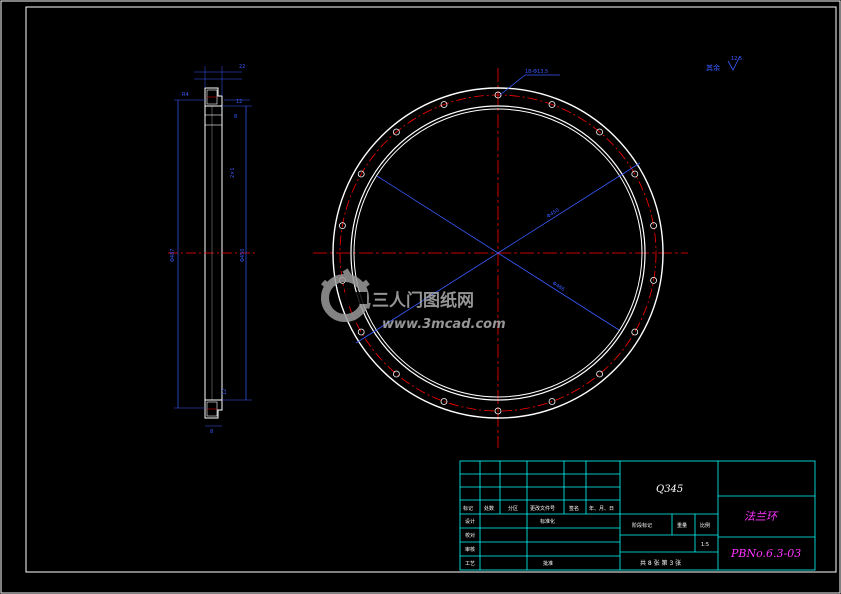 Image resolution: width=841 pixels, height=594 pixels. I want to click on top-width-dim: 22, so click(242, 67).